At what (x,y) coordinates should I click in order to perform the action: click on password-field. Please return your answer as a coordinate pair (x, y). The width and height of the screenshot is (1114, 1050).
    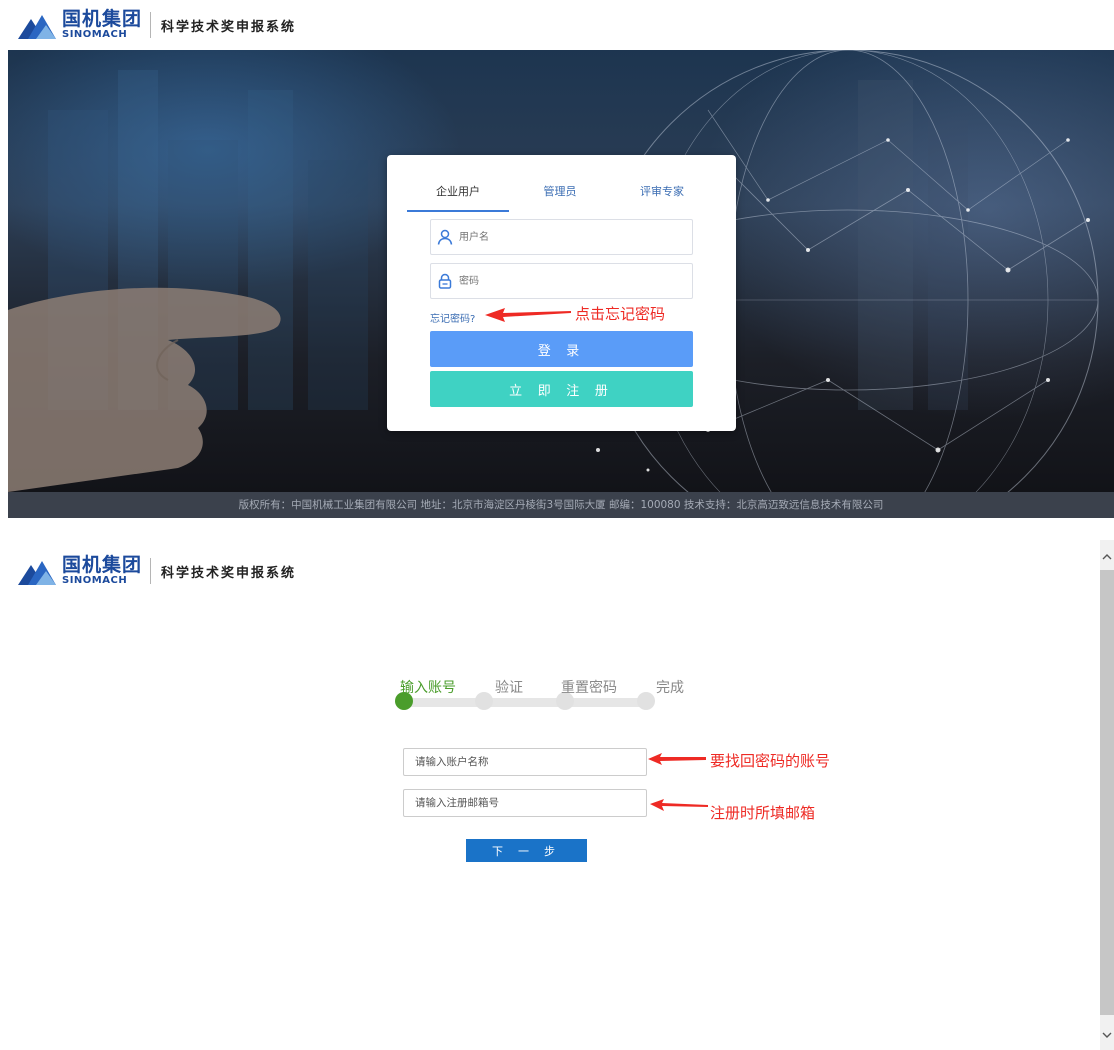
    Looking at the image, I should click on (561, 281).